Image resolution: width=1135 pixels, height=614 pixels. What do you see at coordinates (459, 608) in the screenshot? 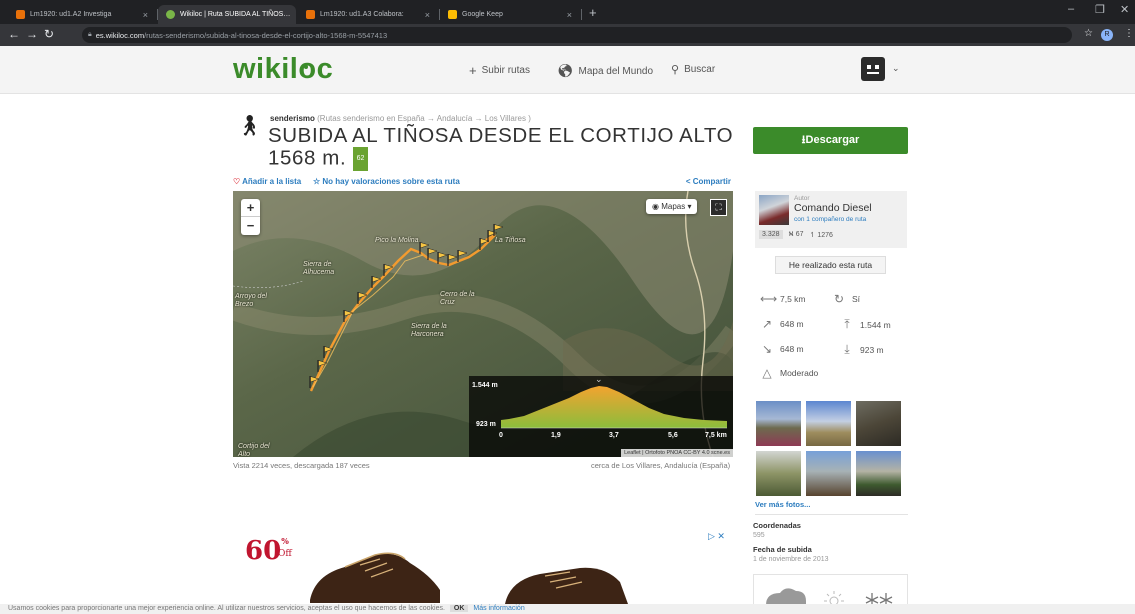
I see `cookie-ok-button: OK` at bounding box center [459, 608].